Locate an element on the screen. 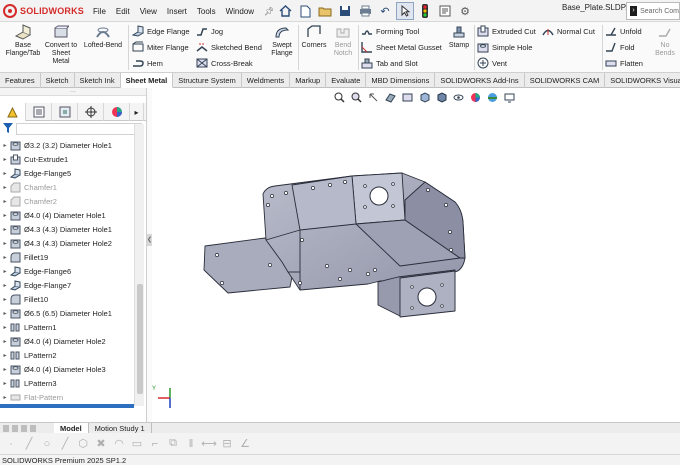  corners-button: Corners is located at coordinates (314, 37).